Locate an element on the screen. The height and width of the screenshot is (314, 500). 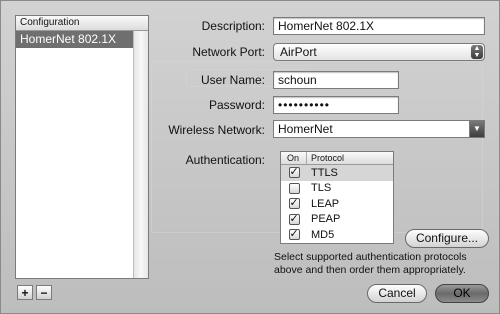
wireless-network-combo: HomerNet ▼ is located at coordinates (379, 129).